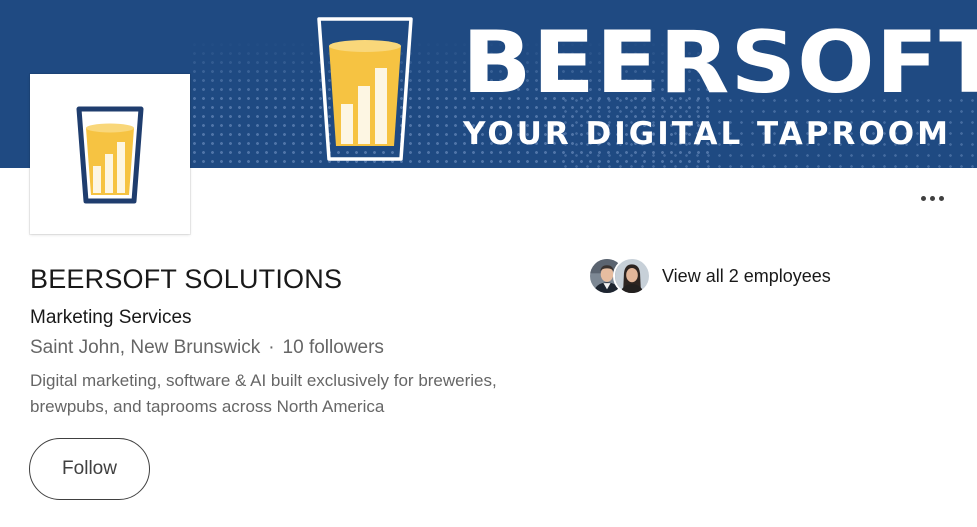  What do you see at coordinates (923, 198) in the screenshot?
I see `more-horizontal-icon` at bounding box center [923, 198].